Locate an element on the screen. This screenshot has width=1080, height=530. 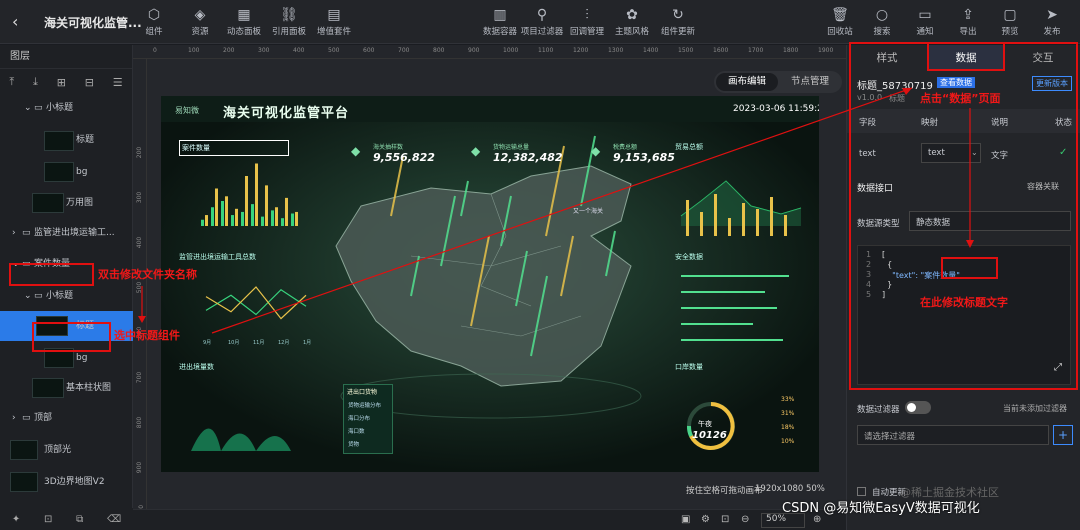
ruler-mark: 500 is located at coordinates (334, 50).